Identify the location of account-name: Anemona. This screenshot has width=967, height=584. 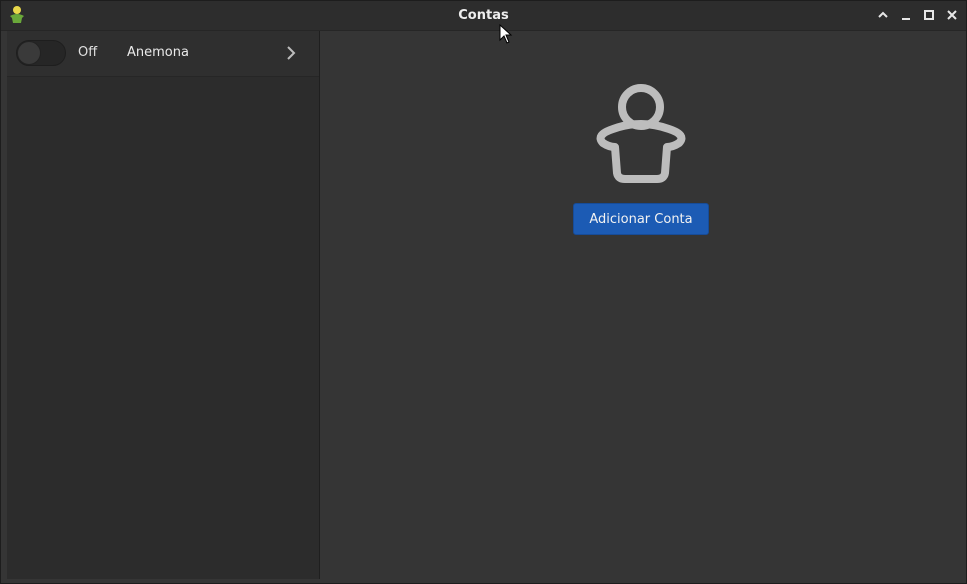
(158, 52).